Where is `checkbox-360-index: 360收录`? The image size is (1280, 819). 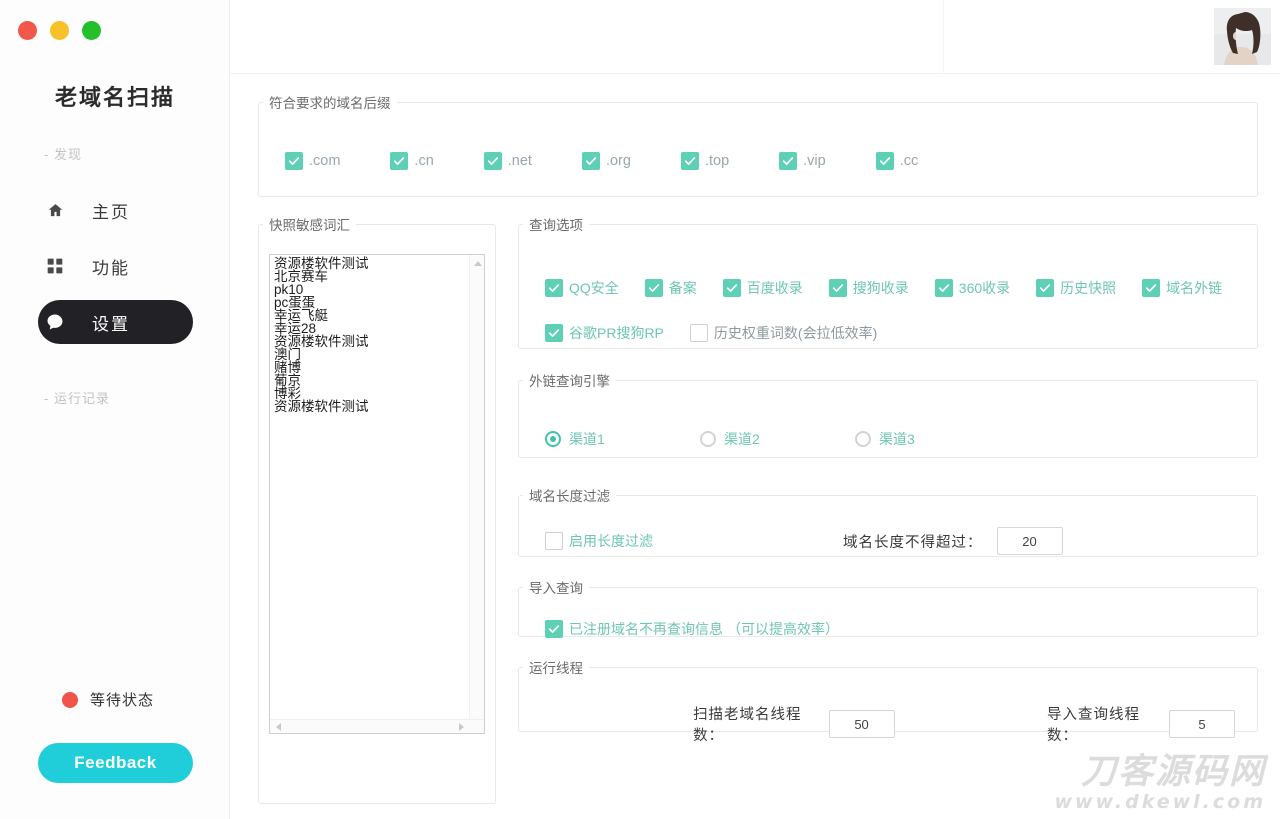
checkbox-360-index: 360收录 is located at coordinates (972, 288).